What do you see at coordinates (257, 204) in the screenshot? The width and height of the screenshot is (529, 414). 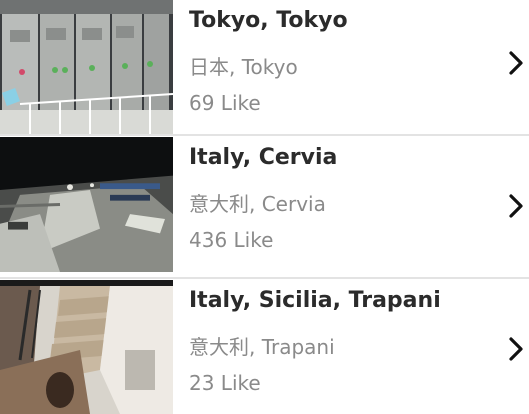 I see `item-subtitle: 意大利, Cervia` at bounding box center [257, 204].